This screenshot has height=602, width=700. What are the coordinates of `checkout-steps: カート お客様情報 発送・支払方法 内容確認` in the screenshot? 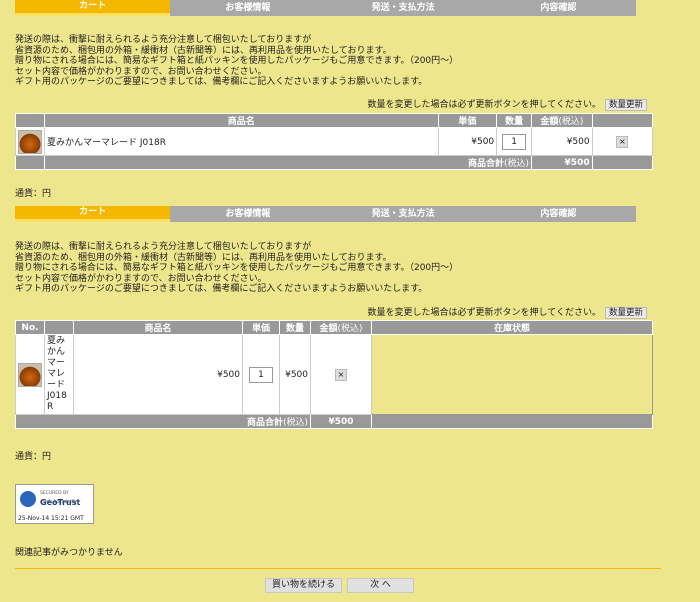 It's located at (325, 8).